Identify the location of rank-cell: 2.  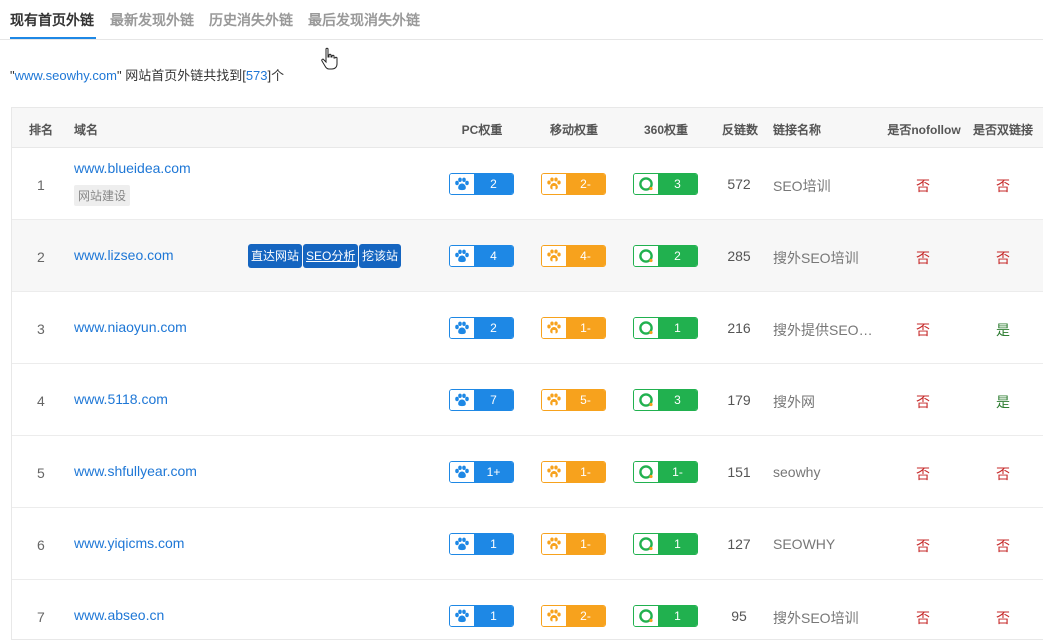
(41, 257).